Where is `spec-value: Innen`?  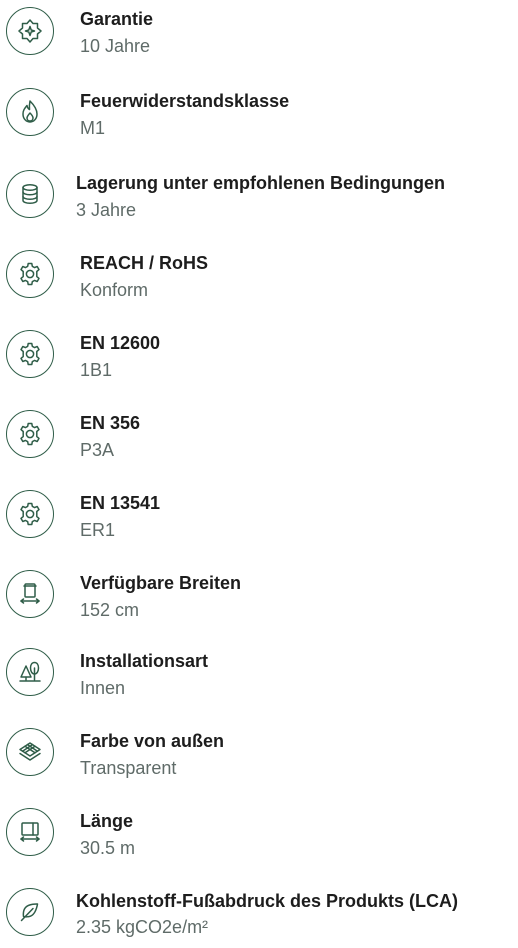
spec-value: Innen is located at coordinates (103, 688).